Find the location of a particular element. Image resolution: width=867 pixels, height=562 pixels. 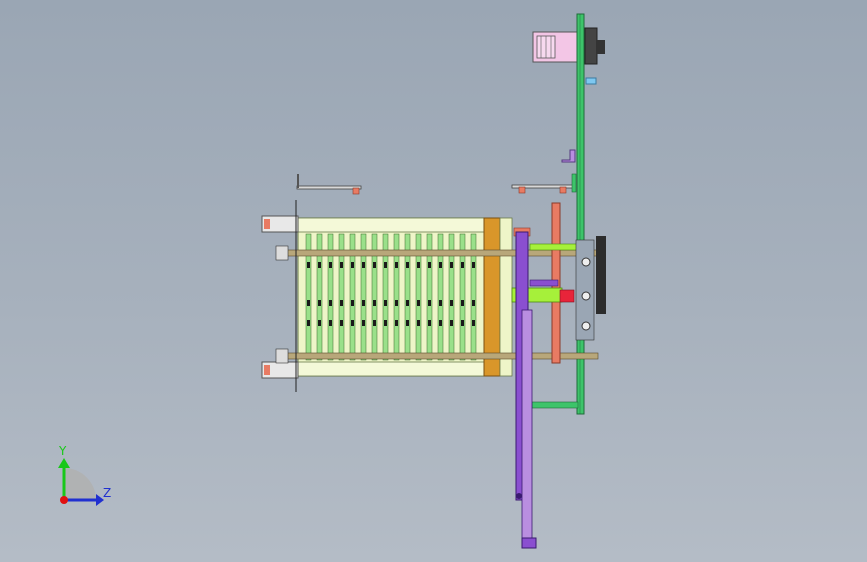

motor-shaft-coupler is located at coordinates (601, 47).